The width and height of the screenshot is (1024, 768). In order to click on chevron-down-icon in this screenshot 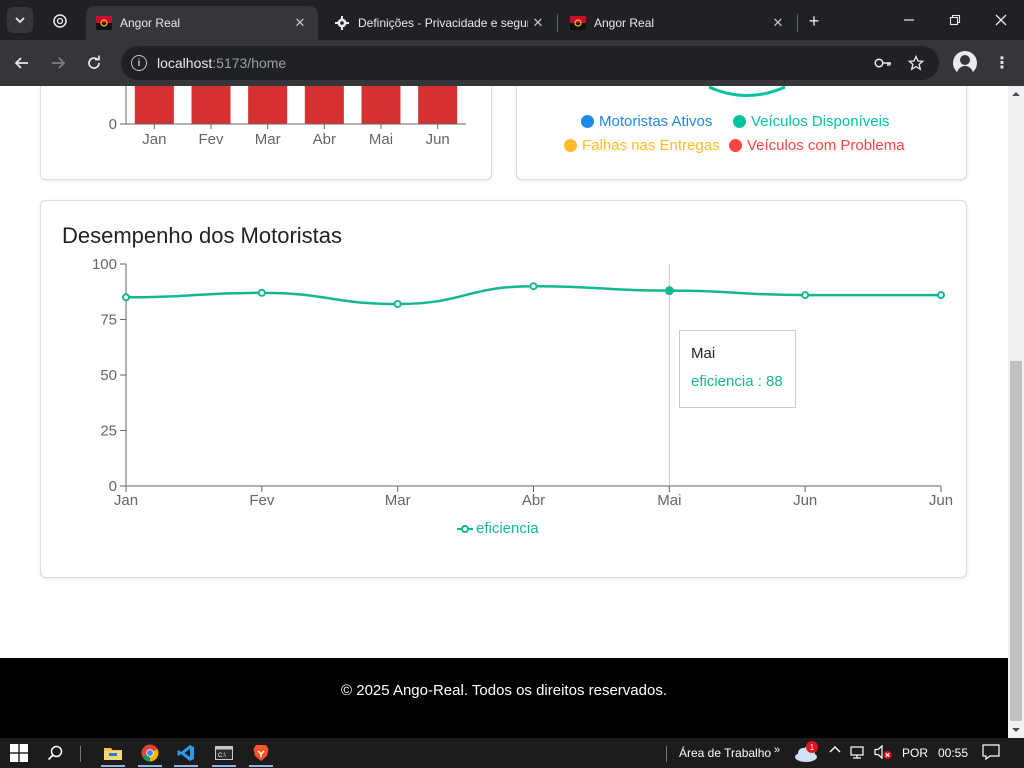, I will do `click(20, 20)`.